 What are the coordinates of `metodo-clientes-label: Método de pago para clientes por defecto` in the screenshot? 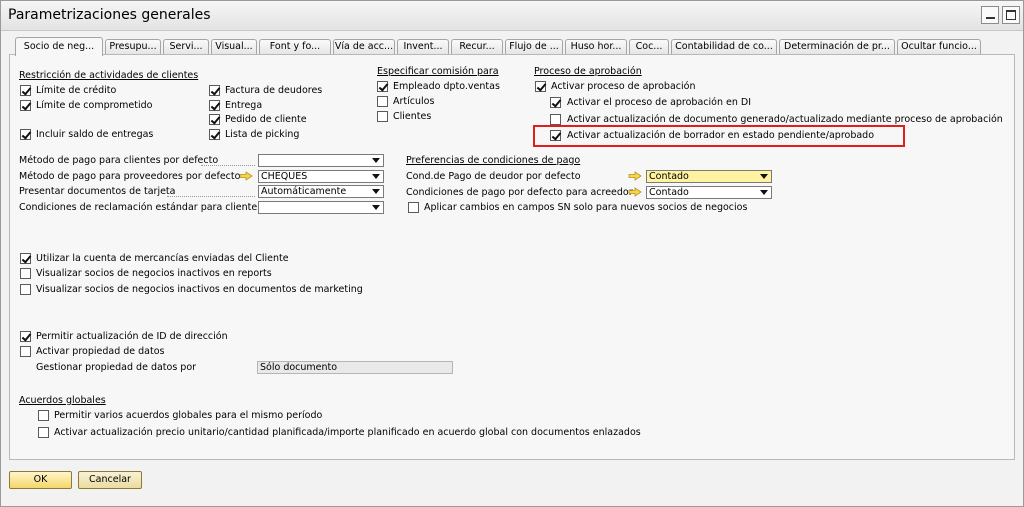 It's located at (119, 160).